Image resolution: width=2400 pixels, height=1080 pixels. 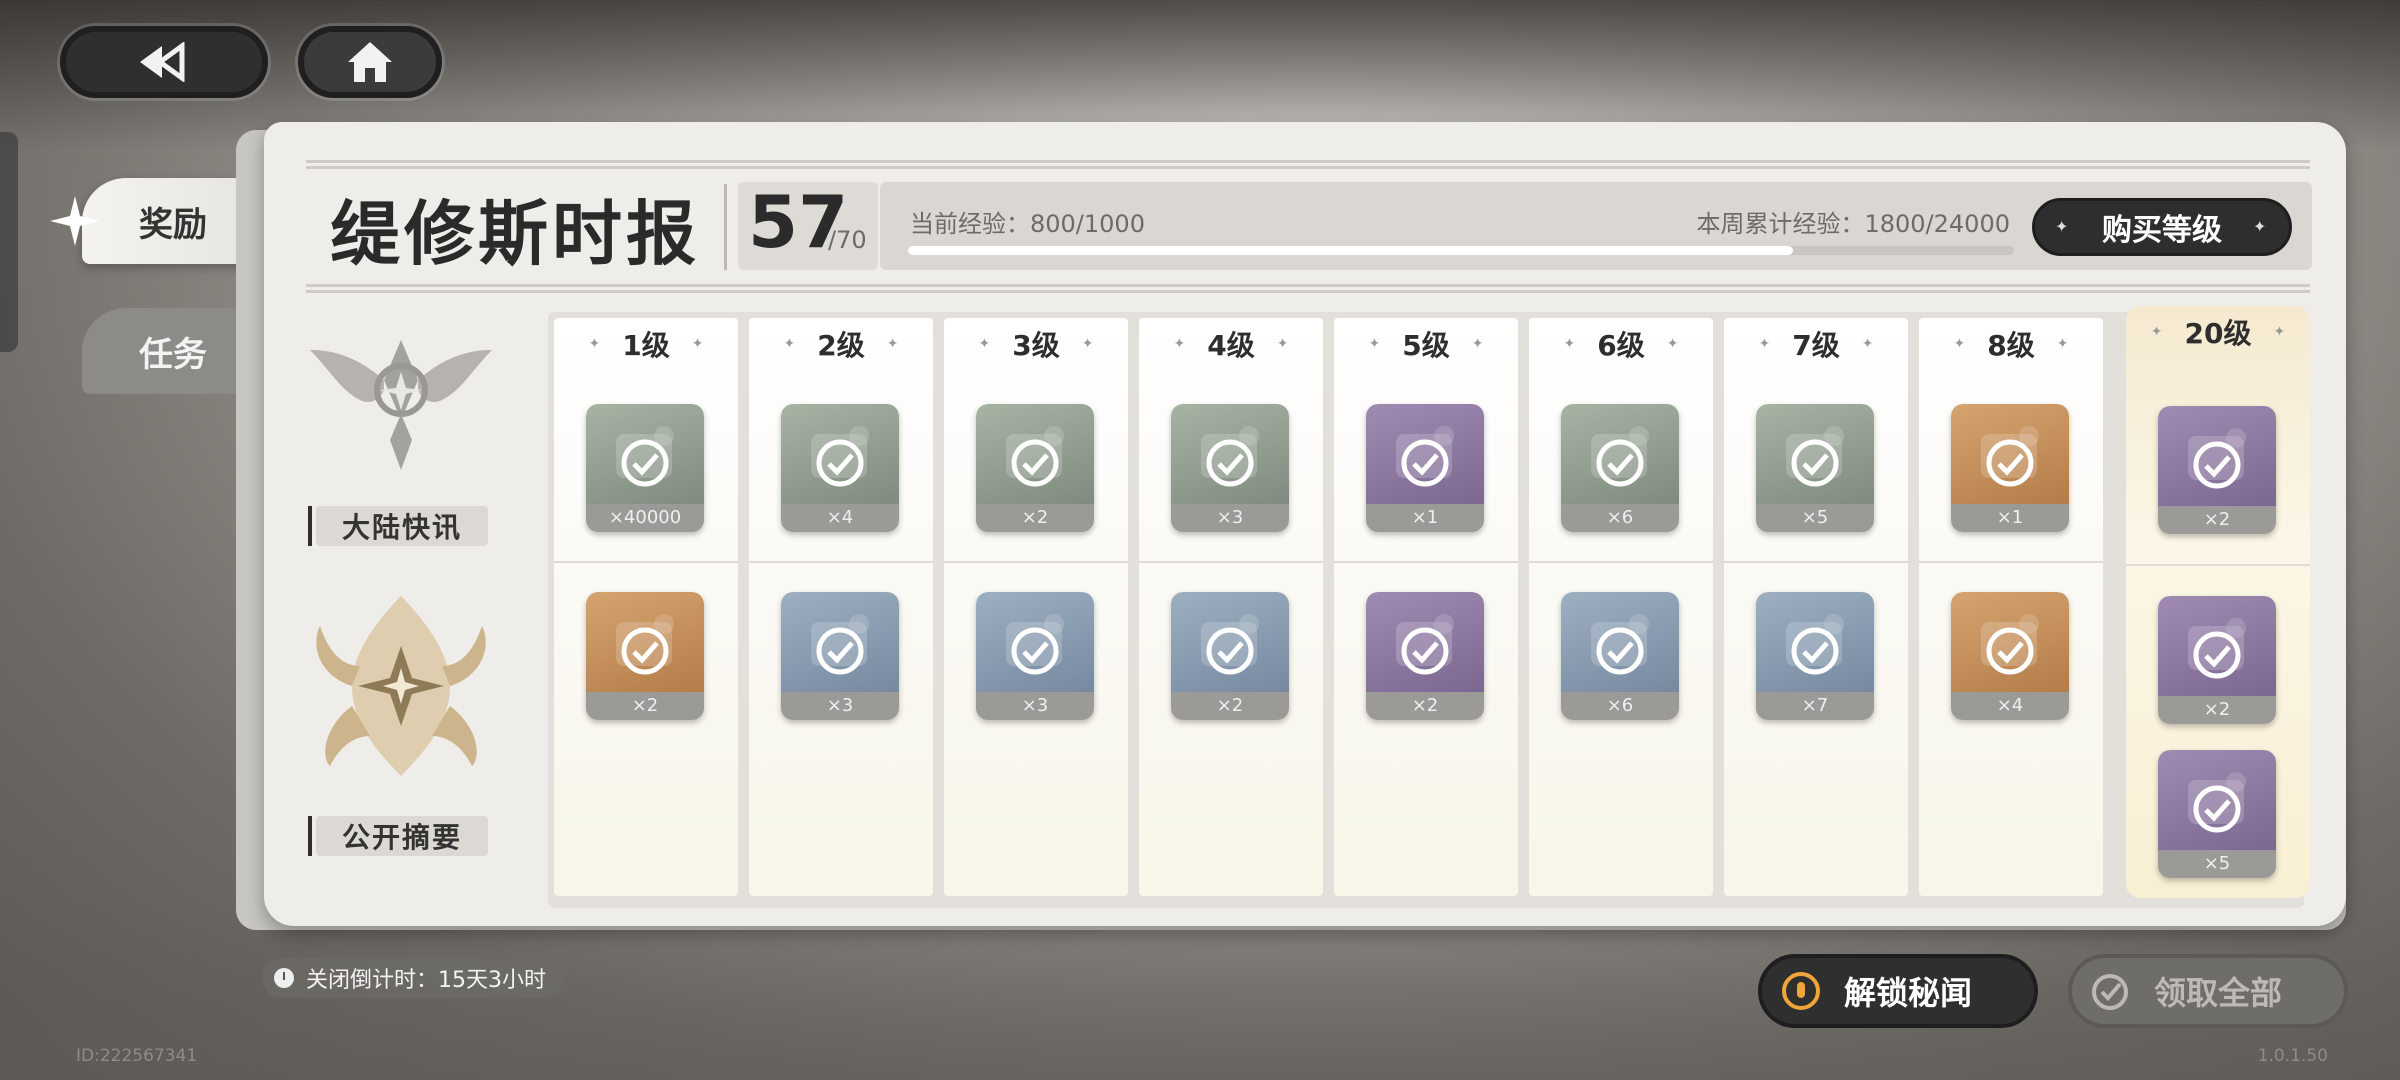 I want to click on check-circle-icon, so click(x=2110, y=992).